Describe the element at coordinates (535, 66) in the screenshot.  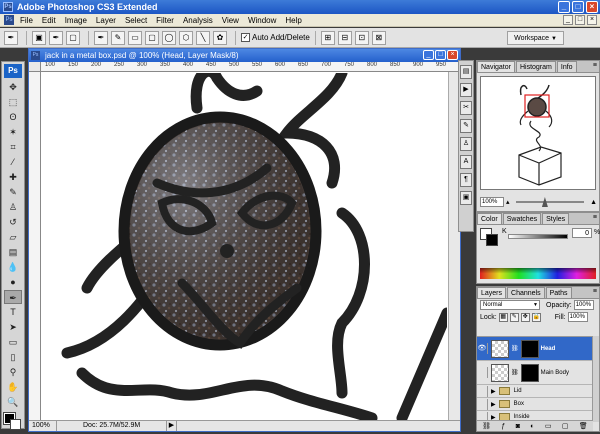
I see `tab-histogram: Histogram` at that location.